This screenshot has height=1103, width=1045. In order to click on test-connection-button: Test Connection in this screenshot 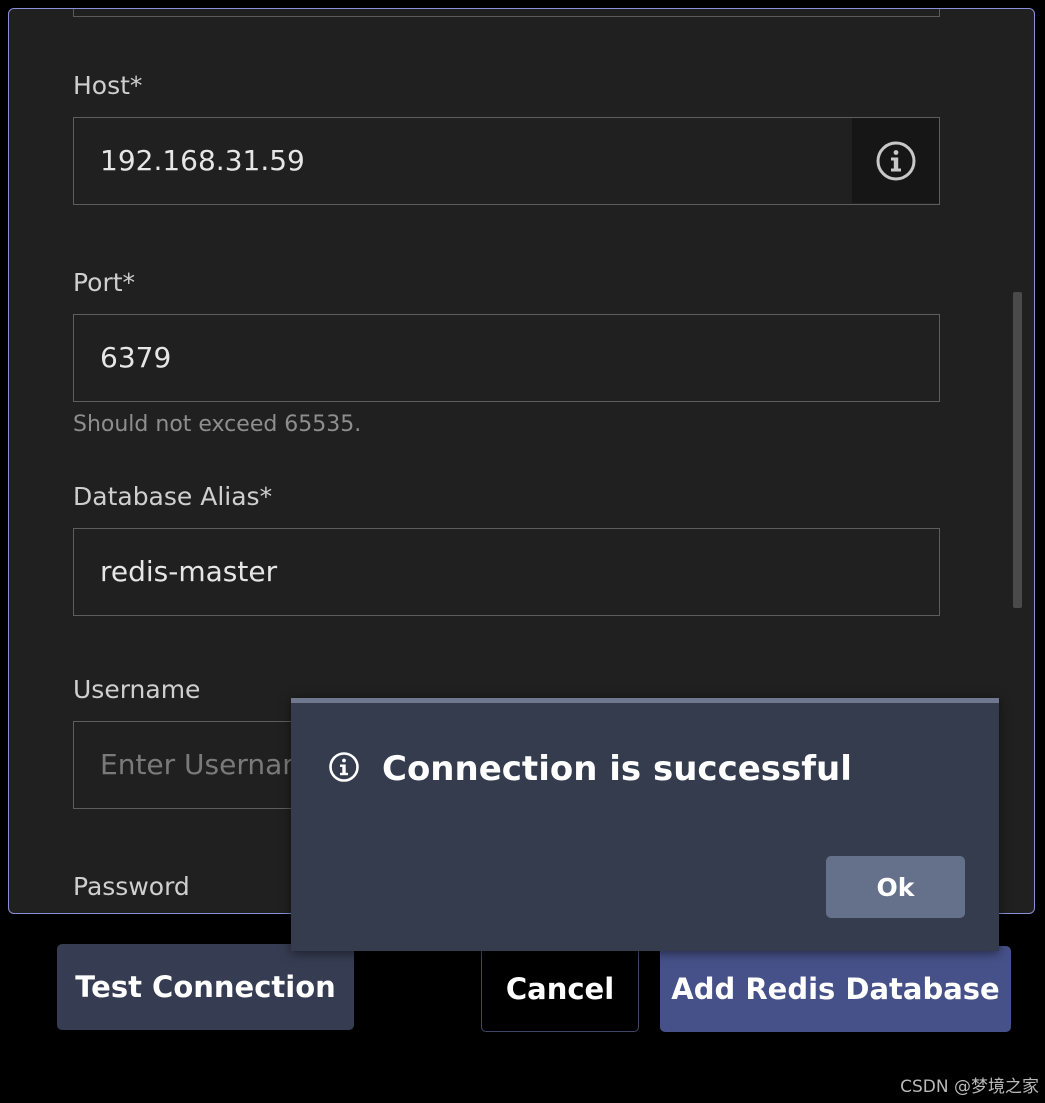, I will do `click(205, 987)`.